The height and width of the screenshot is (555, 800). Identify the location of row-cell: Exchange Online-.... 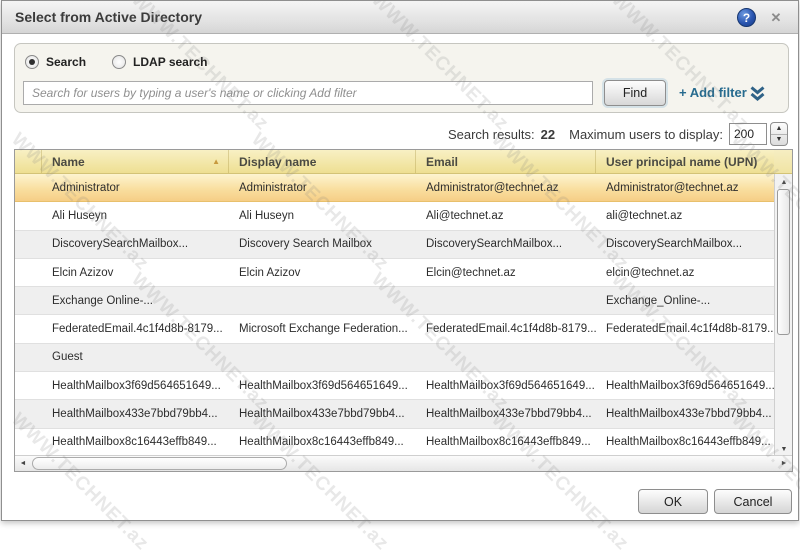
(103, 300).